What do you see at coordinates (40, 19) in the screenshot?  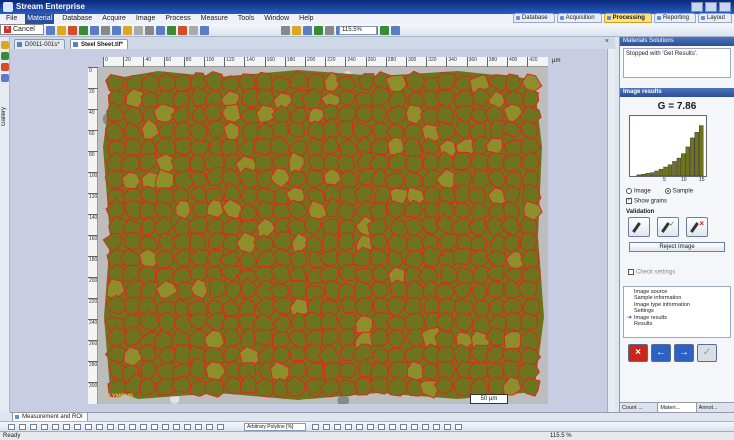 I see `menu-item-material: Material` at bounding box center [40, 19].